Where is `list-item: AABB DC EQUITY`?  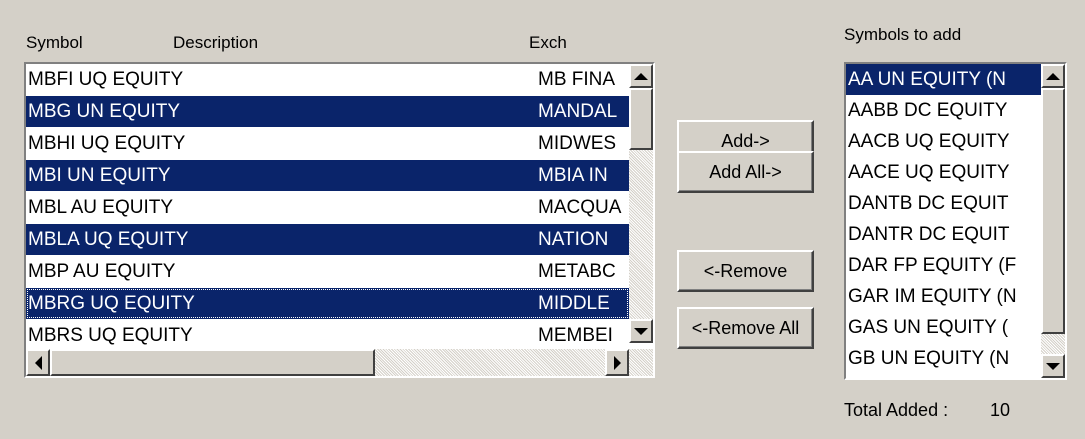
list-item: AABB DC EQUITY is located at coordinates (943, 110).